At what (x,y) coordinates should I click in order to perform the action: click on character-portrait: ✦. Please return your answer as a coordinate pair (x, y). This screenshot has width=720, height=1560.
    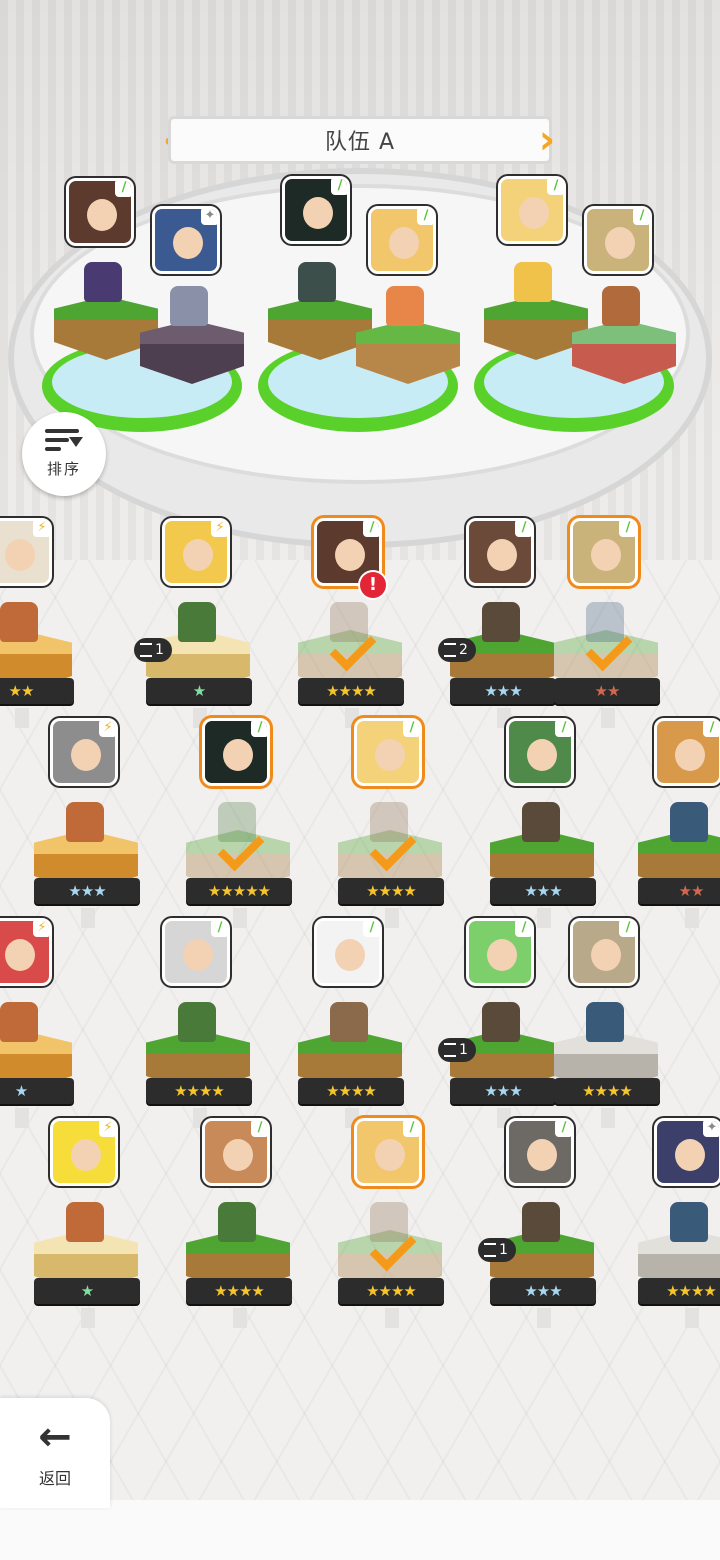
    Looking at the image, I should click on (687, 1152).